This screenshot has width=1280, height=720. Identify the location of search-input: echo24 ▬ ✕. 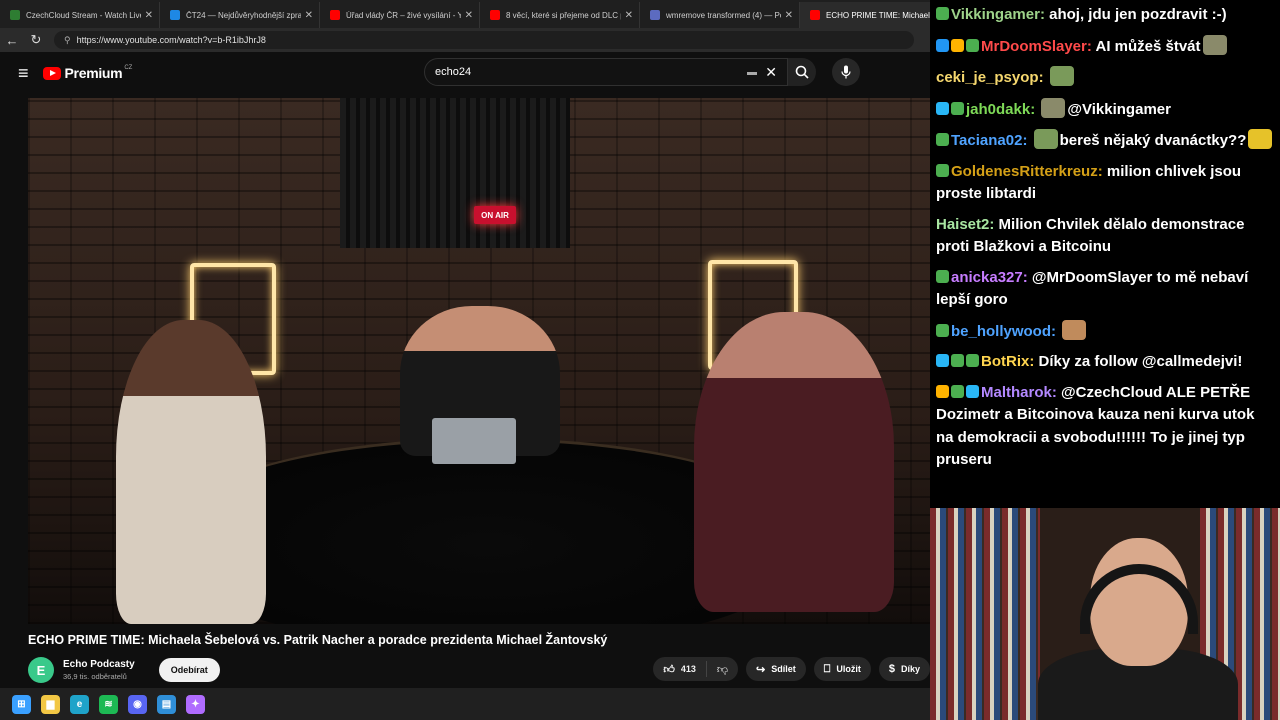
(606, 72).